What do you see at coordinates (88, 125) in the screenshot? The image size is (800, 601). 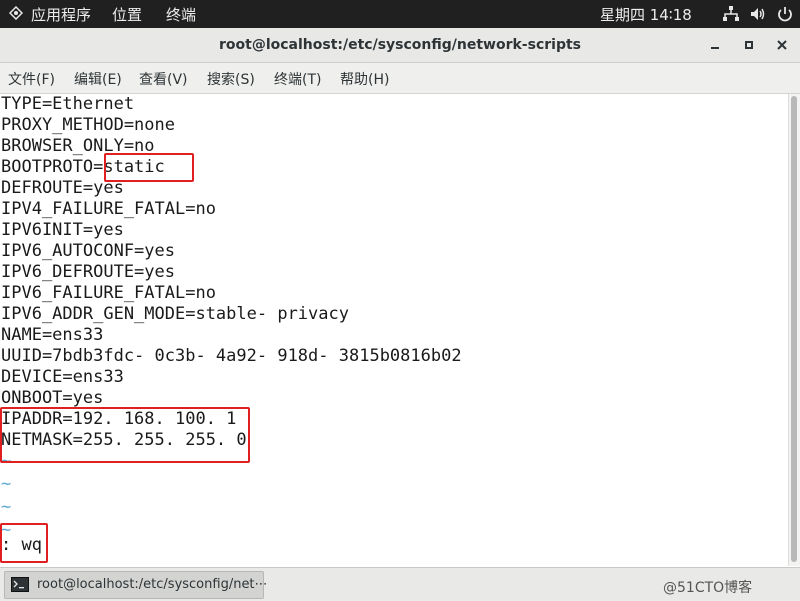 I see `config-line: PROXY_METHOD=none` at bounding box center [88, 125].